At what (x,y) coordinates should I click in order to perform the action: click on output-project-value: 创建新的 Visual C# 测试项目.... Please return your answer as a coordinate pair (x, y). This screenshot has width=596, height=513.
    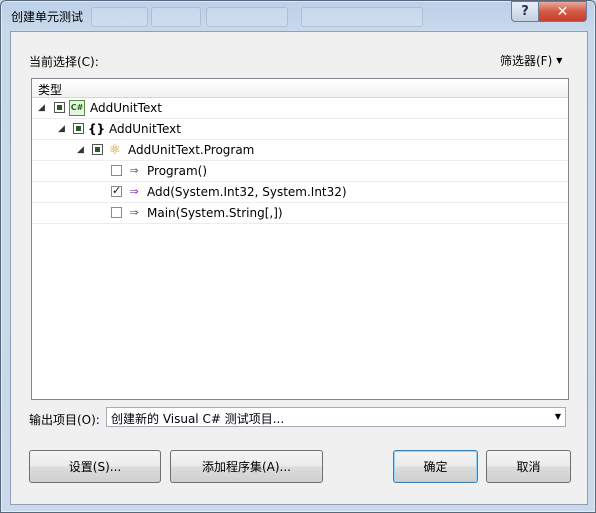
    Looking at the image, I should click on (198, 419).